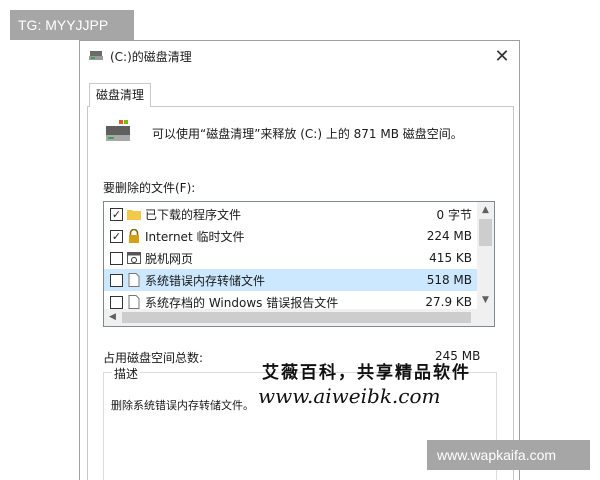  Describe the element at coordinates (134, 215) in the screenshot. I see `folder-icon` at that location.